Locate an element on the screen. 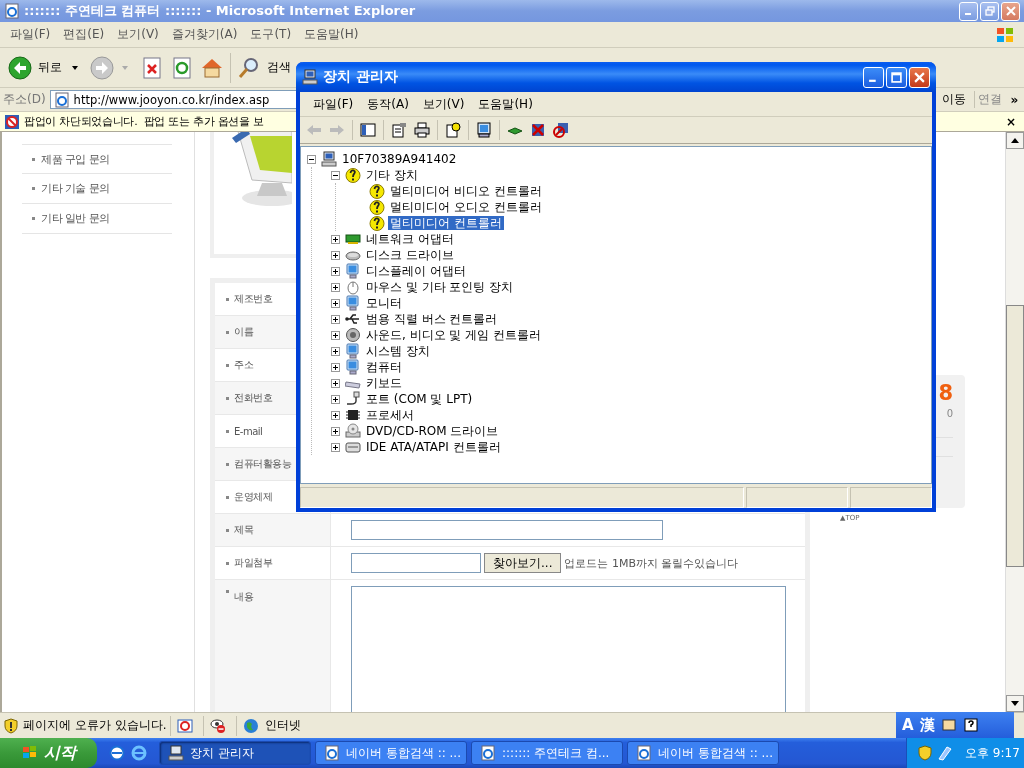 Image resolution: width=1024 pixels, height=768 pixels. scrollbar is located at coordinates (1014, 422).